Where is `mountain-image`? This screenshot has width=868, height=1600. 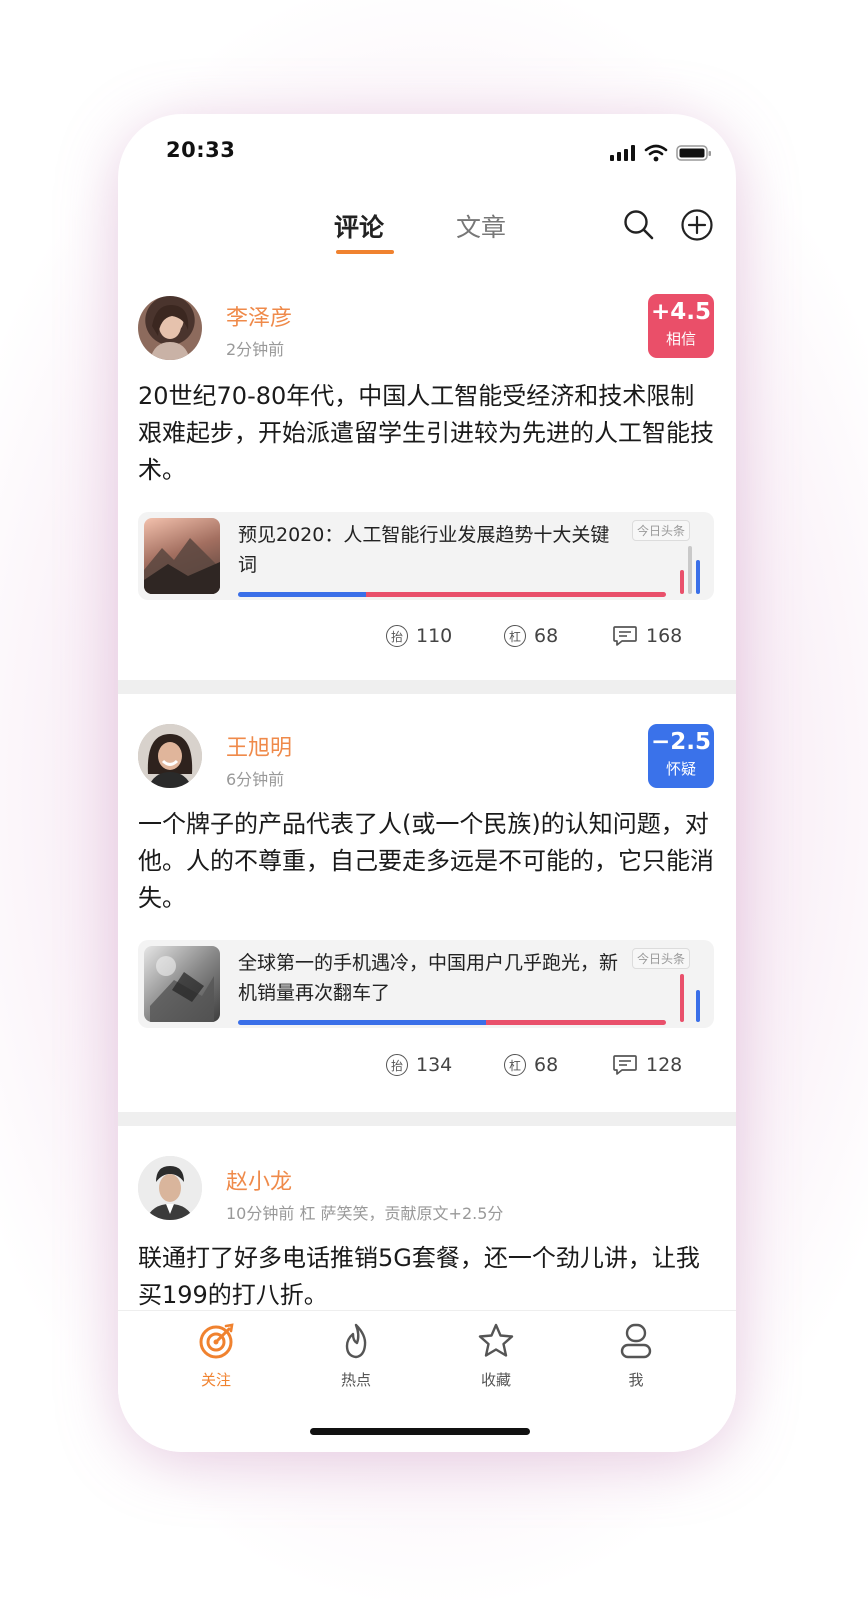
mountain-image is located at coordinates (182, 566).